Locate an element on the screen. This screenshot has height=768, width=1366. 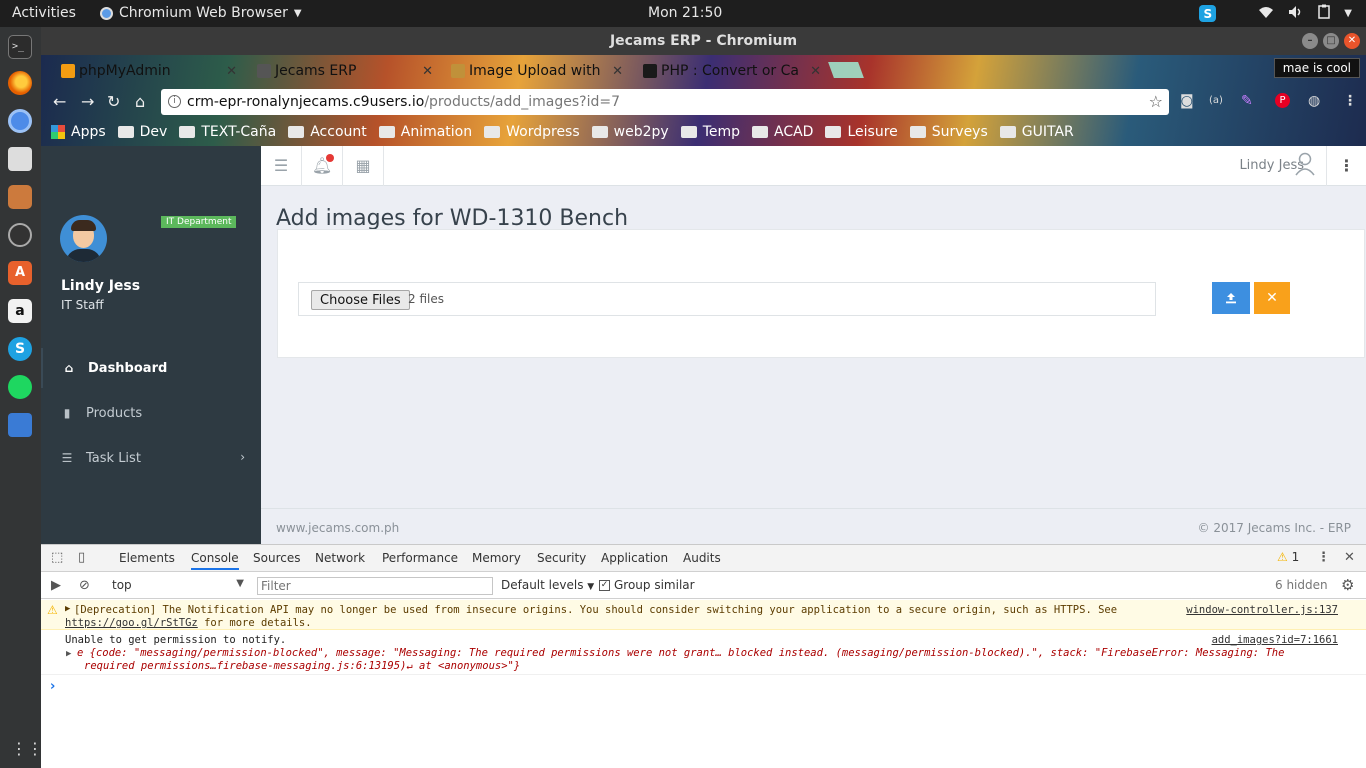
menu-toggle-button: ☰ is located at coordinates (281, 166).